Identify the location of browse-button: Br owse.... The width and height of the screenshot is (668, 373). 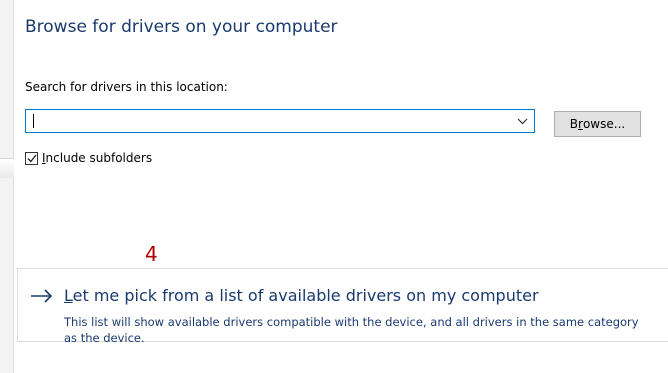
(597, 124).